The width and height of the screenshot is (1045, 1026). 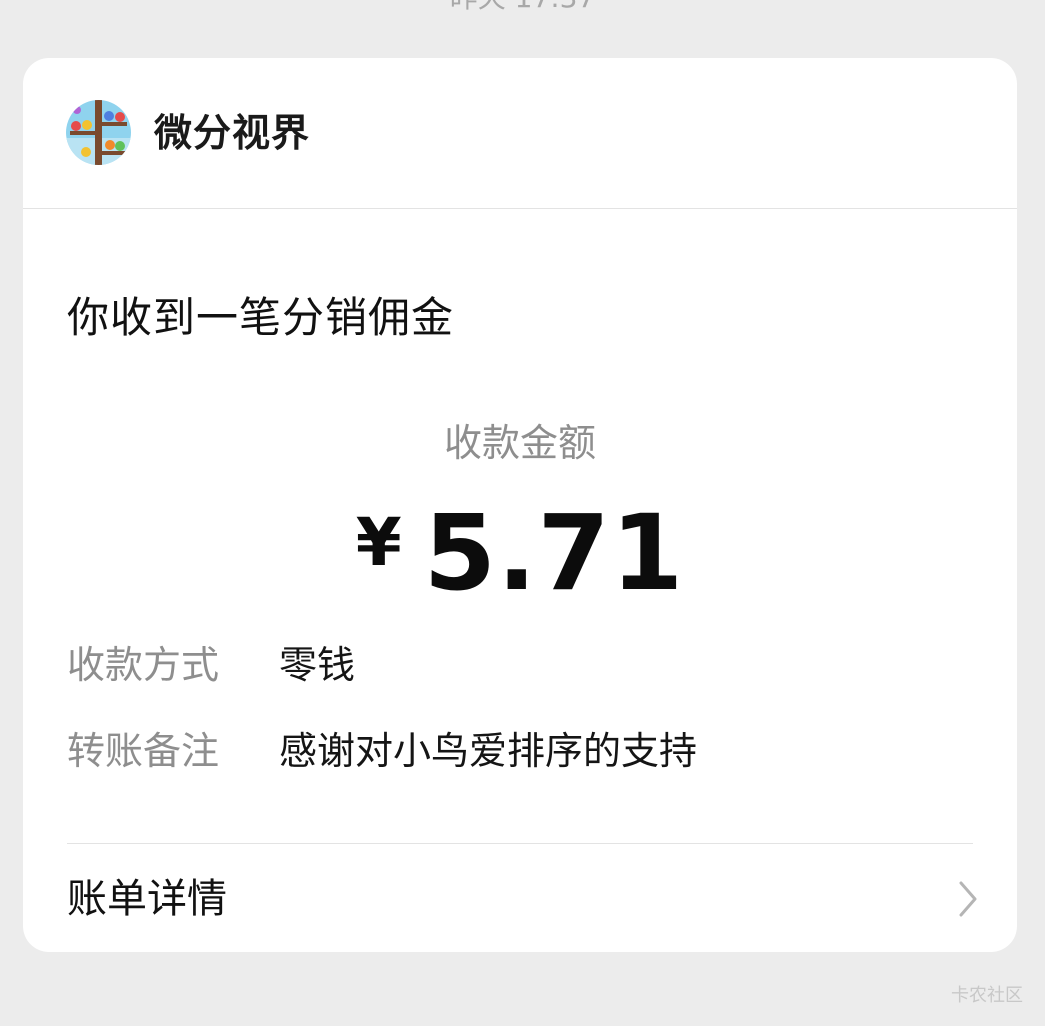 I want to click on transfer-note-label: 转账备注, so click(x=143, y=751).